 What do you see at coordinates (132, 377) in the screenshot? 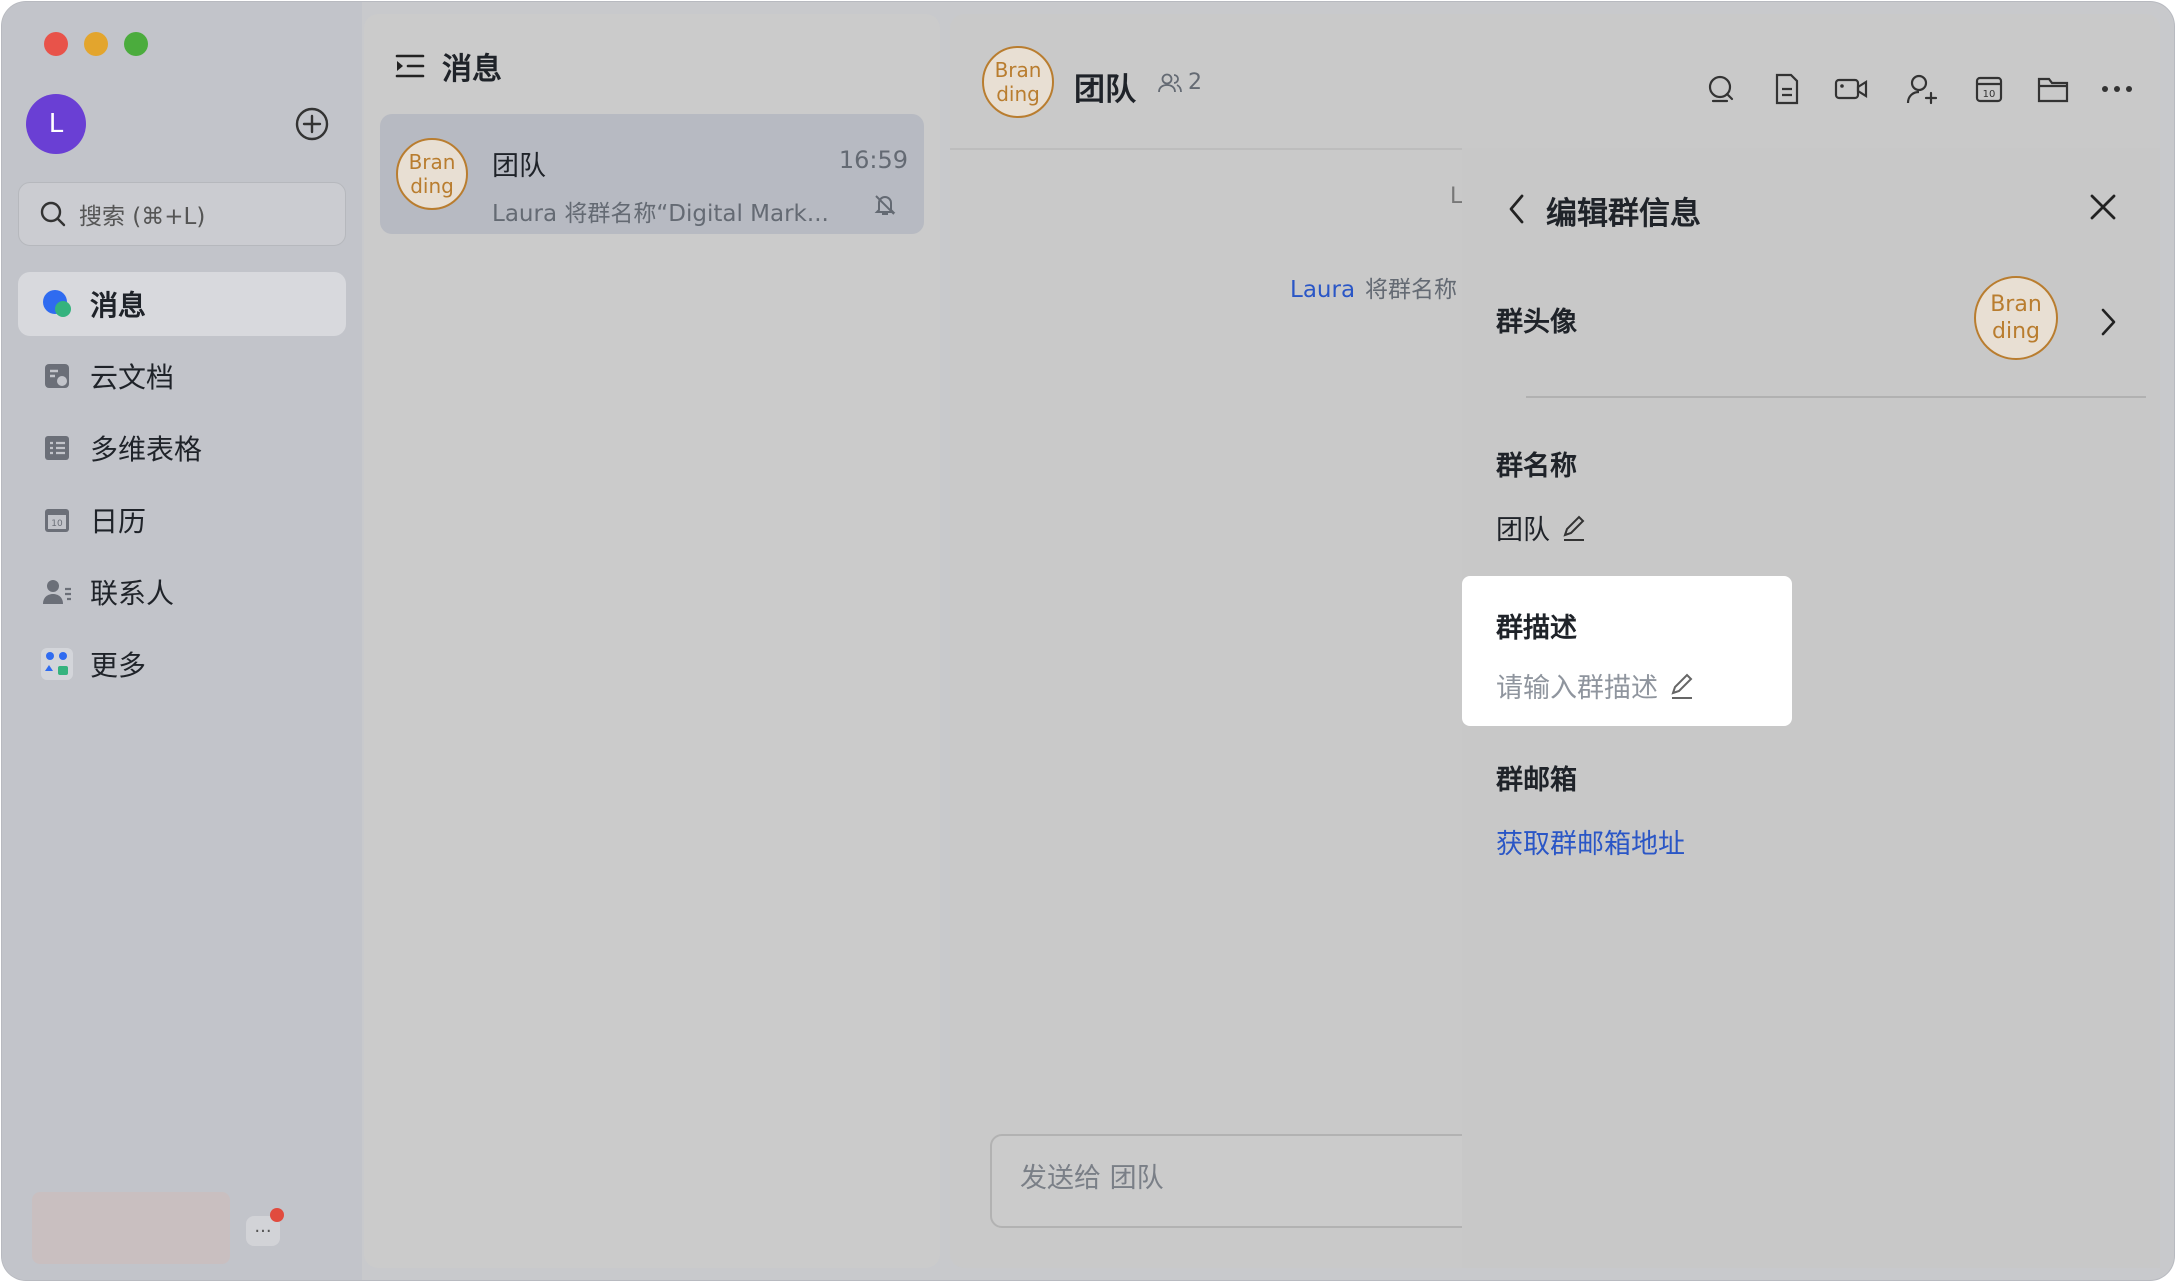
I see `sidebar-item-label: 云文档` at bounding box center [132, 377].